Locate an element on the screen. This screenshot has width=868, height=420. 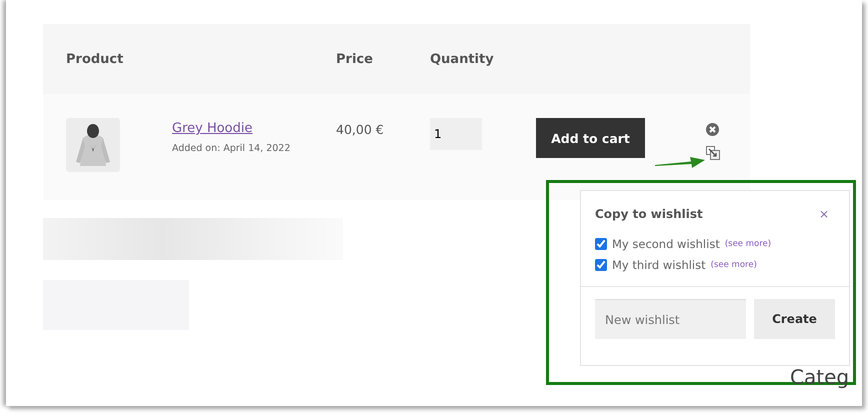
added-date: Added on: April 14, 2022 is located at coordinates (232, 148).